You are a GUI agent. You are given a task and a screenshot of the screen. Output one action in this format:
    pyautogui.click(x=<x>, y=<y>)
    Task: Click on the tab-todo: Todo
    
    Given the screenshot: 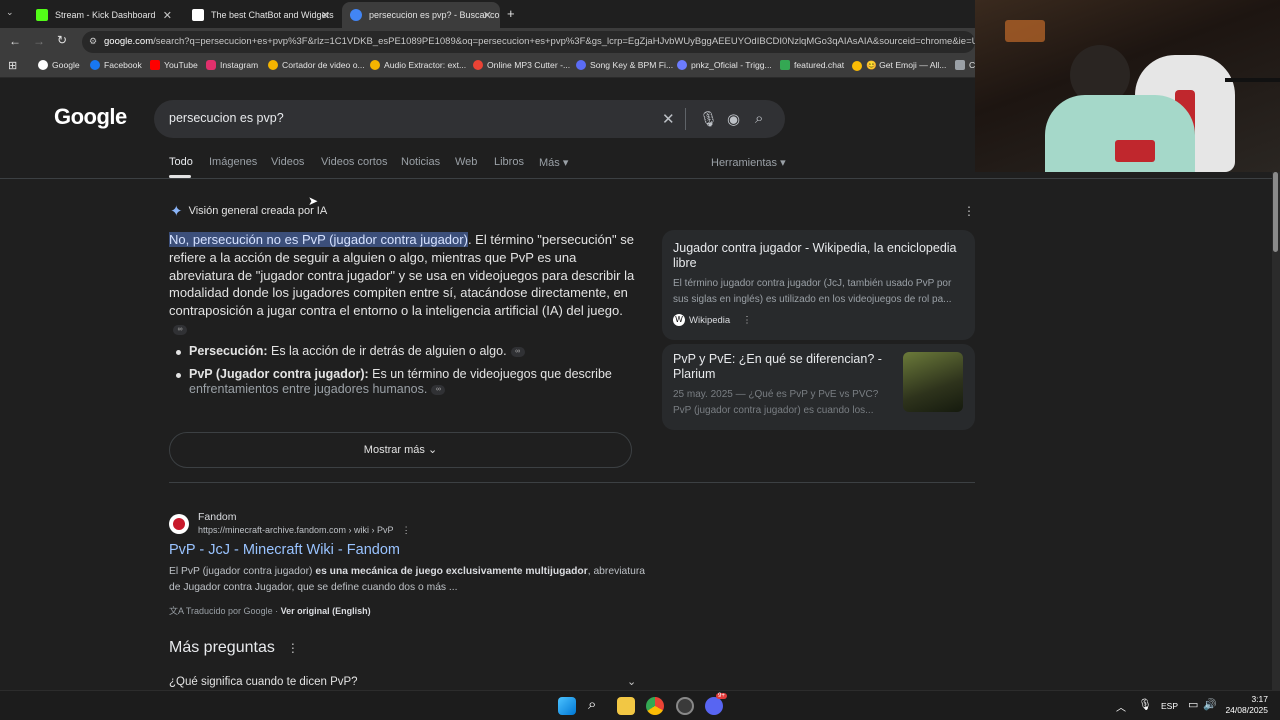 What is the action you would take?
    pyautogui.click(x=181, y=162)
    